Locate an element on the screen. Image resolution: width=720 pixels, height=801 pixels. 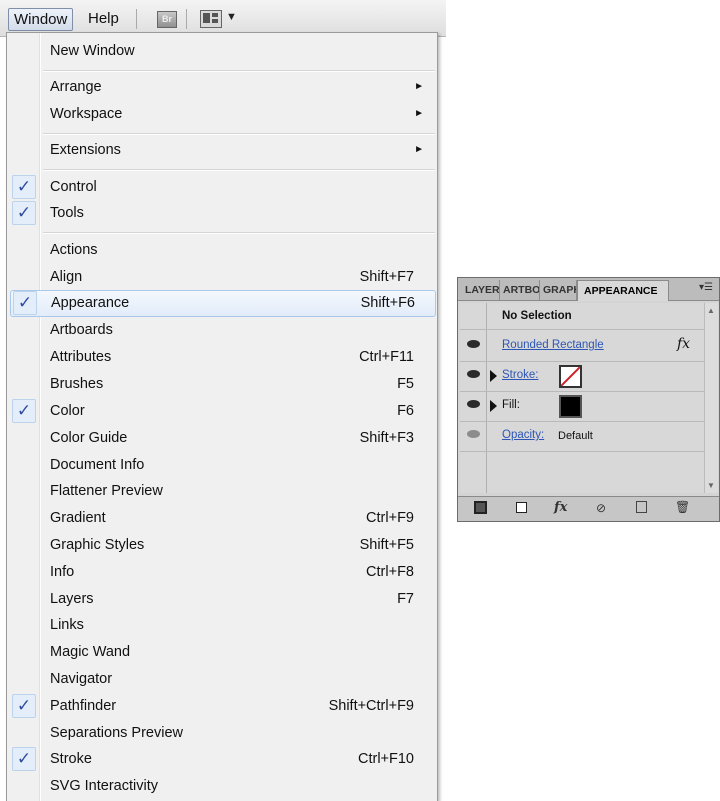
menu-item-label: Color Guide is located at coordinates (89, 438).